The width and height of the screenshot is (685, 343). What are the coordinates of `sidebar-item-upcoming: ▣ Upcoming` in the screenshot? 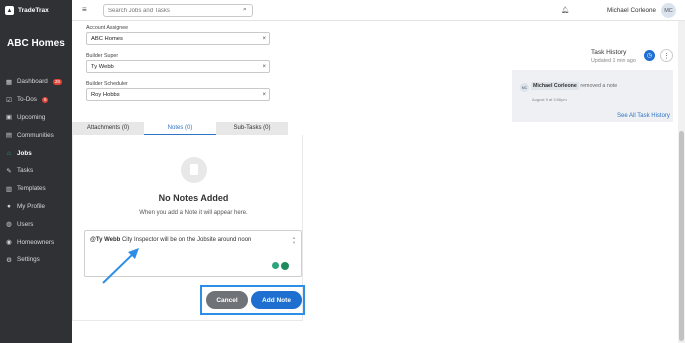 It's located at (36, 118).